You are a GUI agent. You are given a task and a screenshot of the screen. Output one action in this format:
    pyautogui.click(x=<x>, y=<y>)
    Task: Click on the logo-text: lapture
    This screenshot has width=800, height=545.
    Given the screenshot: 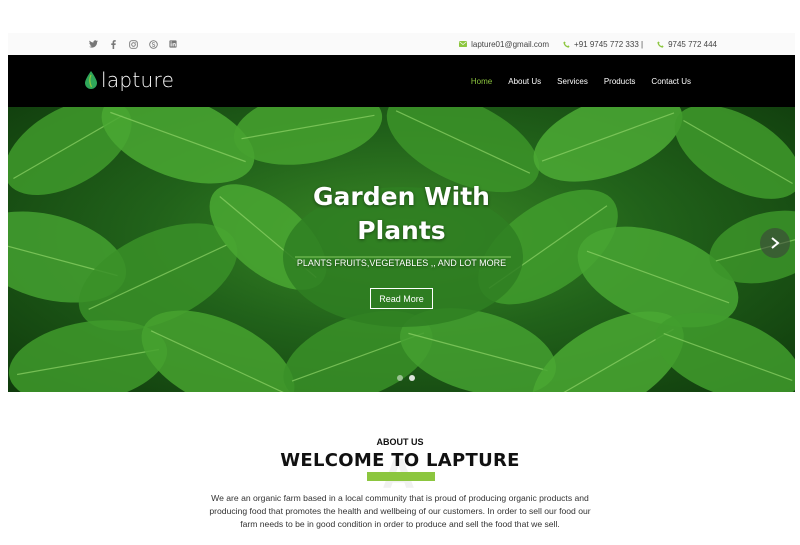 What is the action you would take?
    pyautogui.click(x=138, y=80)
    